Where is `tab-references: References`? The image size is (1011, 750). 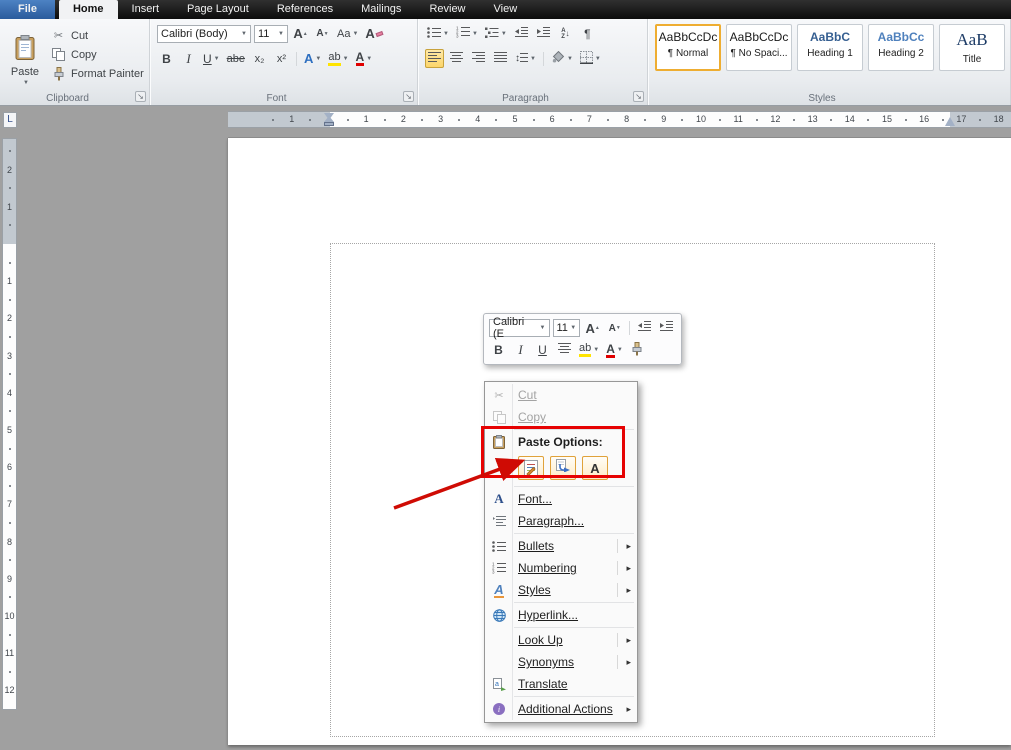 tab-references: References is located at coordinates (305, 9).